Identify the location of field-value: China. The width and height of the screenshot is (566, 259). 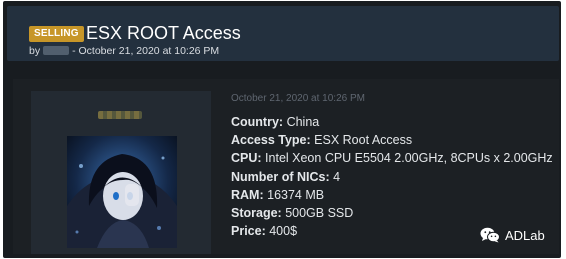
(303, 122).